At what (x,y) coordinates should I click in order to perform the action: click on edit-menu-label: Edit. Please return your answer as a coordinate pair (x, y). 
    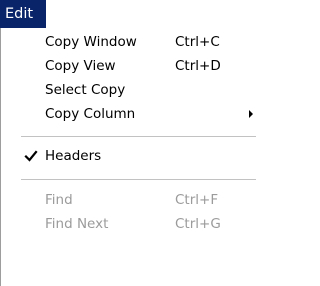
    Looking at the image, I should click on (19, 14).